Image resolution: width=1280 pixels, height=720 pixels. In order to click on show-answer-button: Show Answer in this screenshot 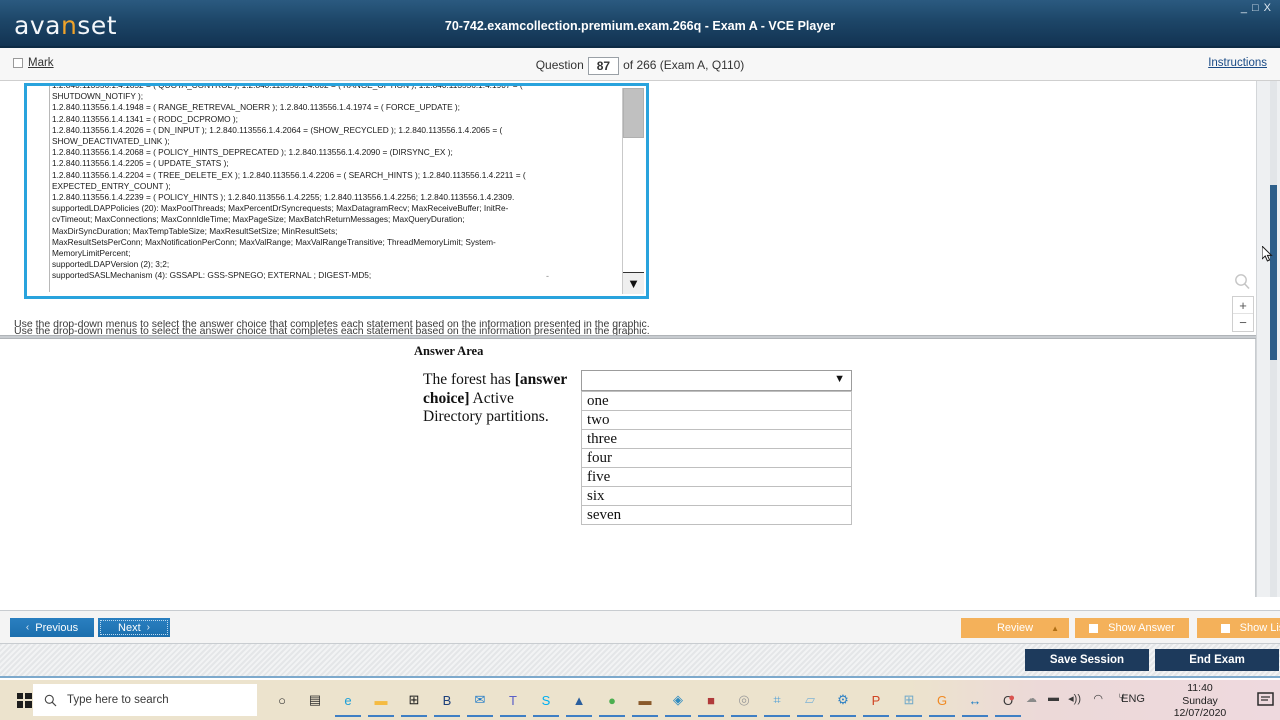, I will do `click(1132, 628)`.